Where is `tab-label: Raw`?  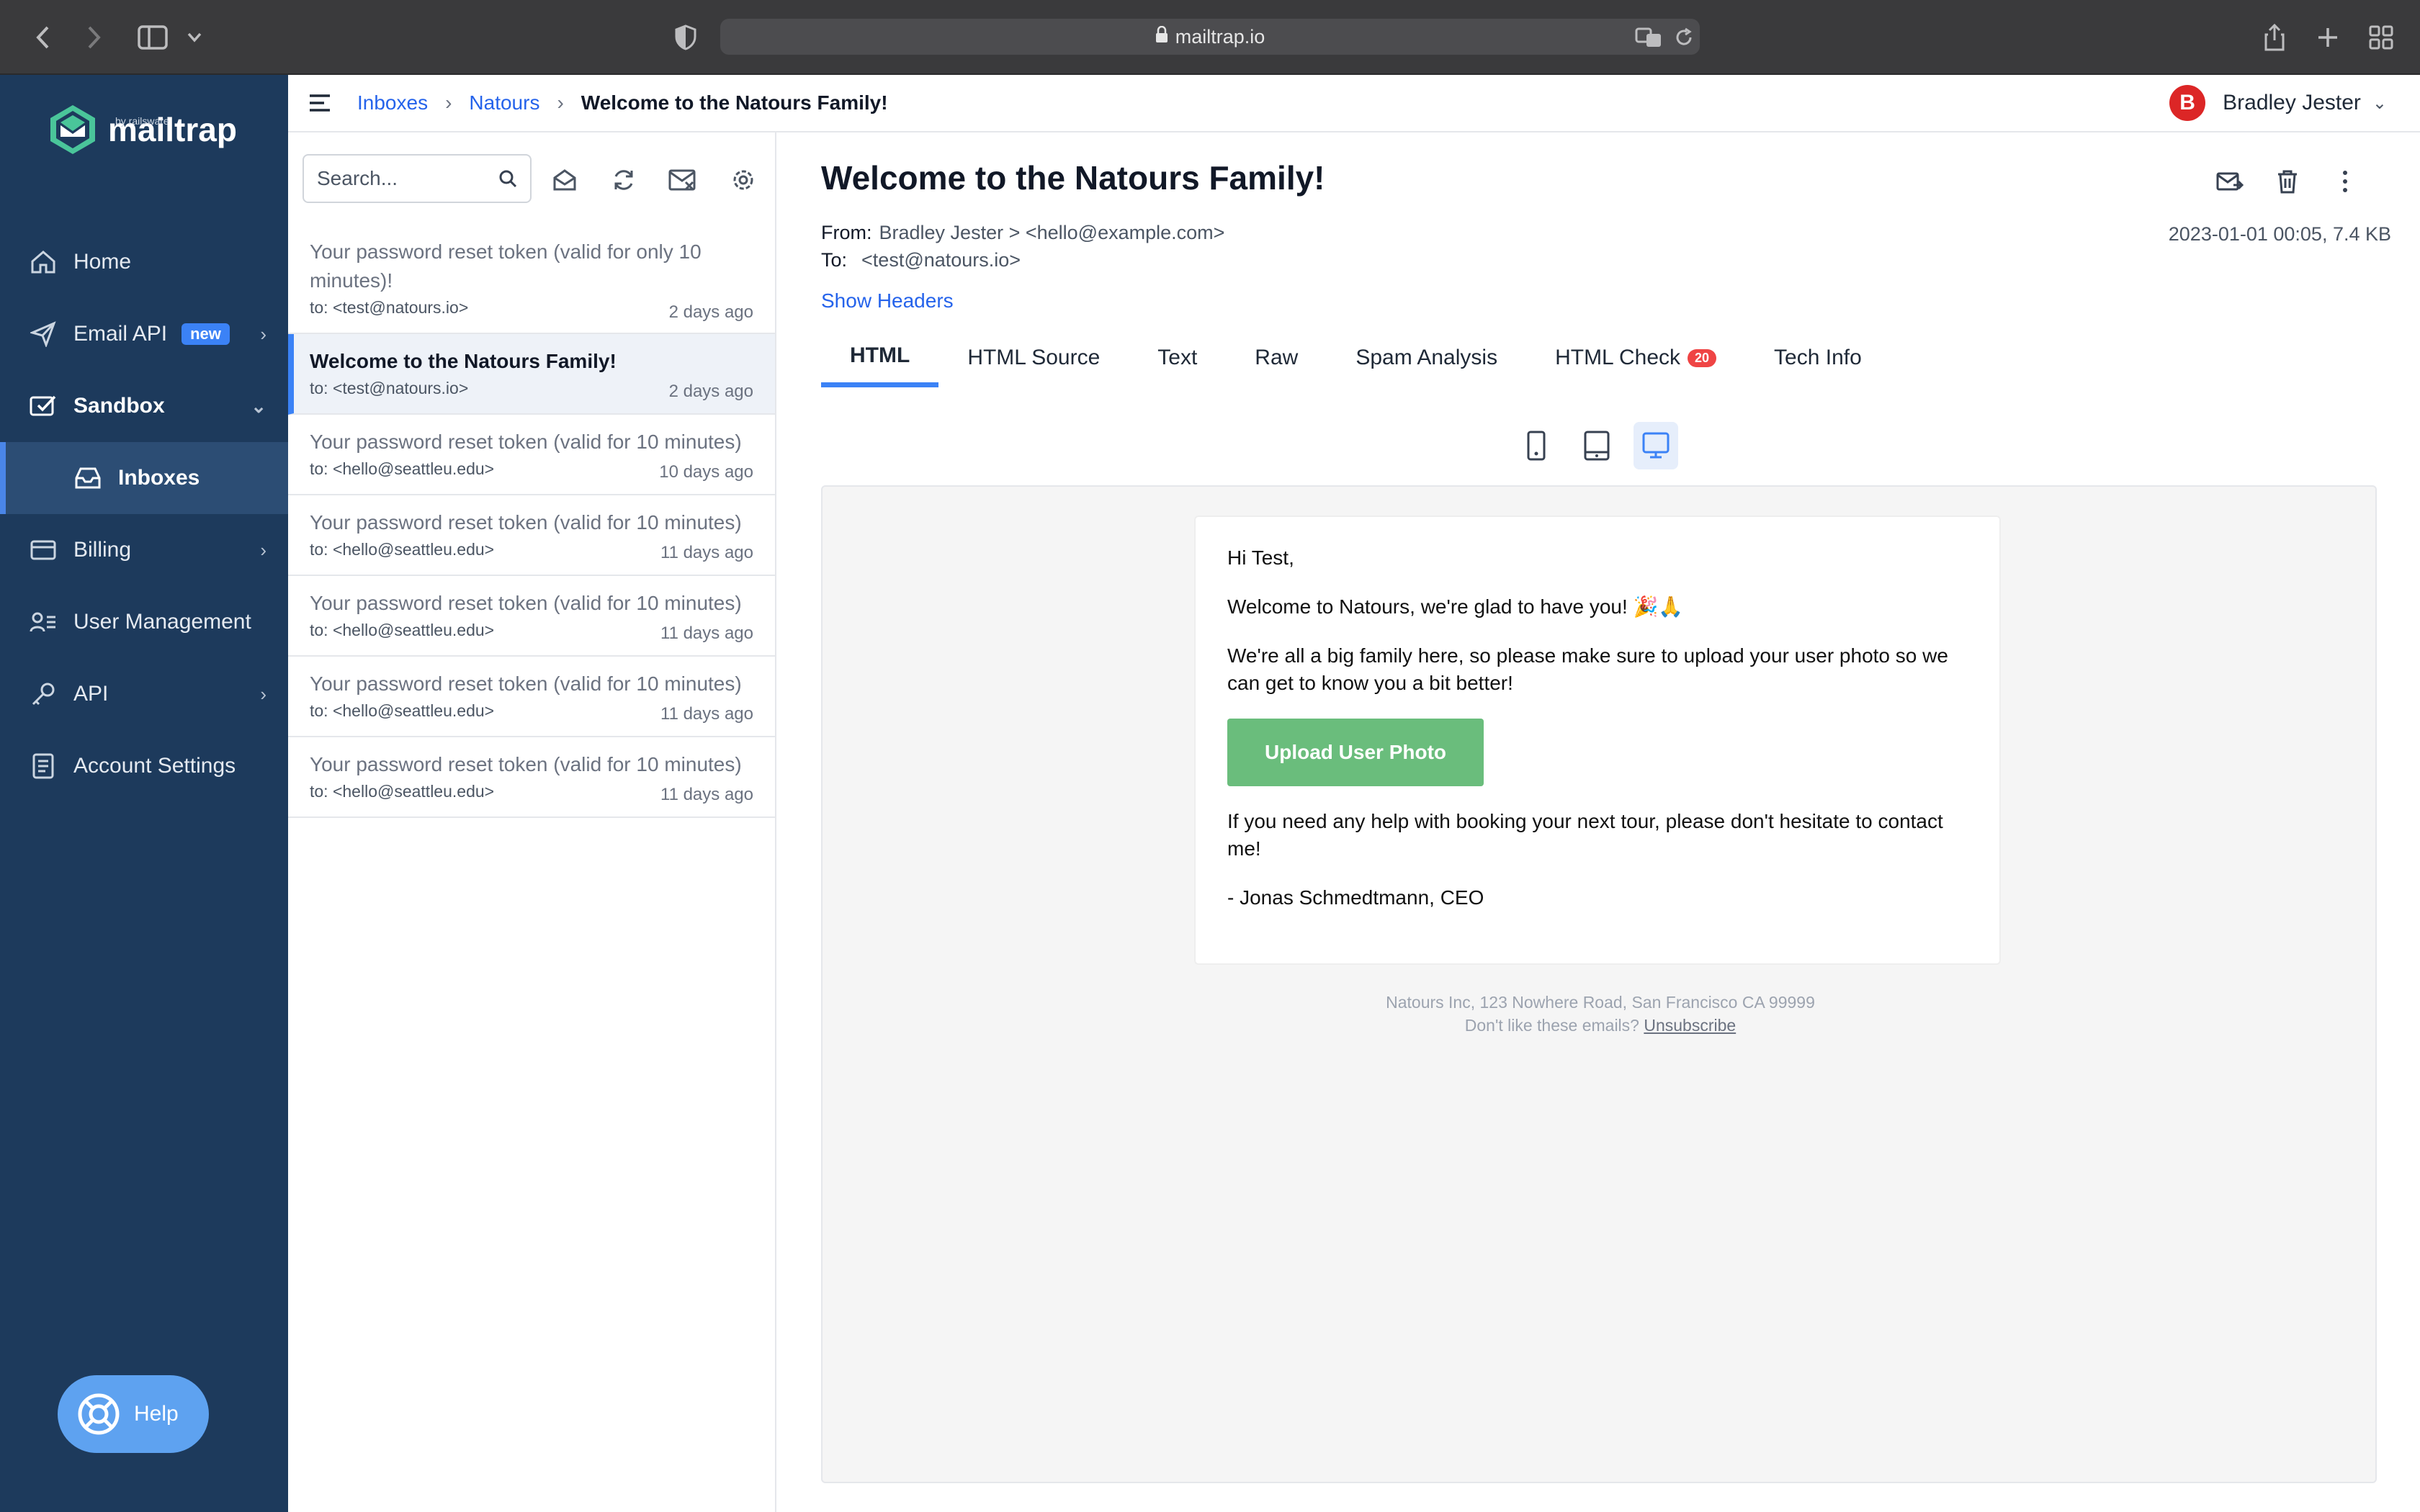 tab-label: Raw is located at coordinates (1277, 357).